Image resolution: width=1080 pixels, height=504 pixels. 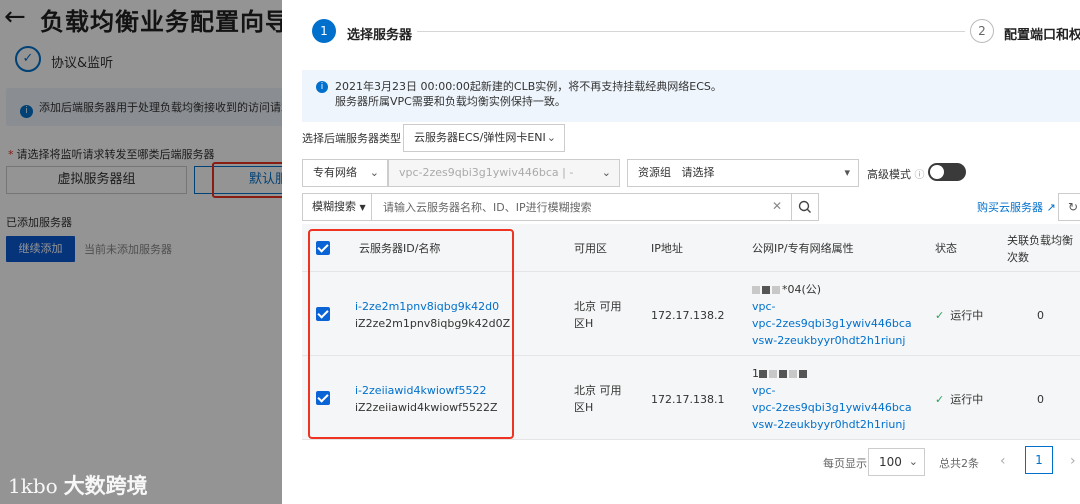 I want to click on resource-group-label: 资源组, so click(x=654, y=172).